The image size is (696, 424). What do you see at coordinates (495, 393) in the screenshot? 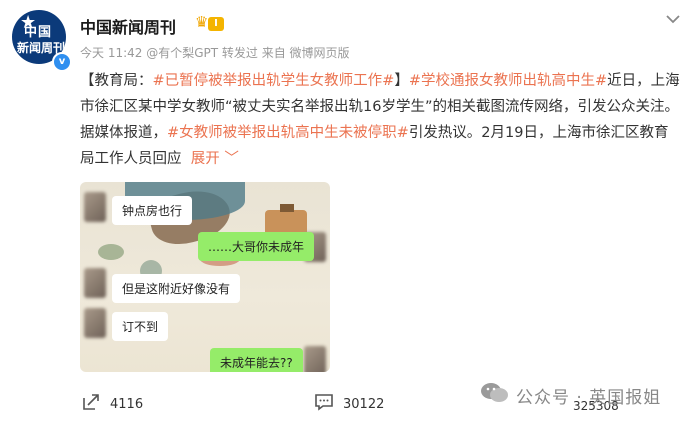
I see `wechat-icon` at bounding box center [495, 393].